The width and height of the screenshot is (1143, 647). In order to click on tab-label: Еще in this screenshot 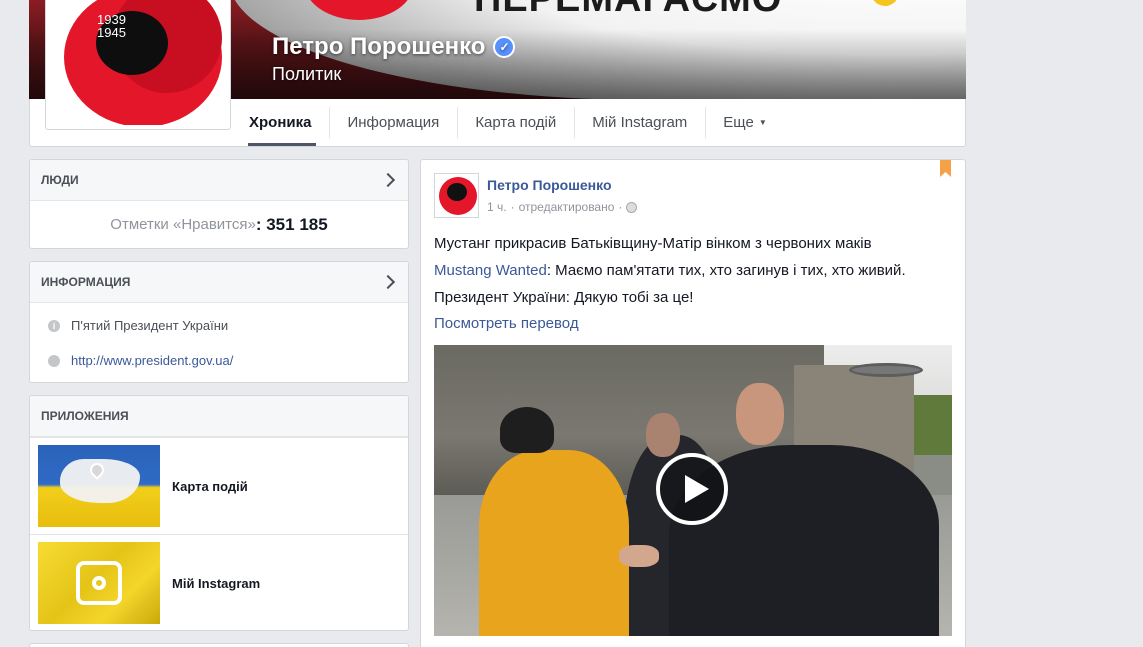, I will do `click(738, 122)`.